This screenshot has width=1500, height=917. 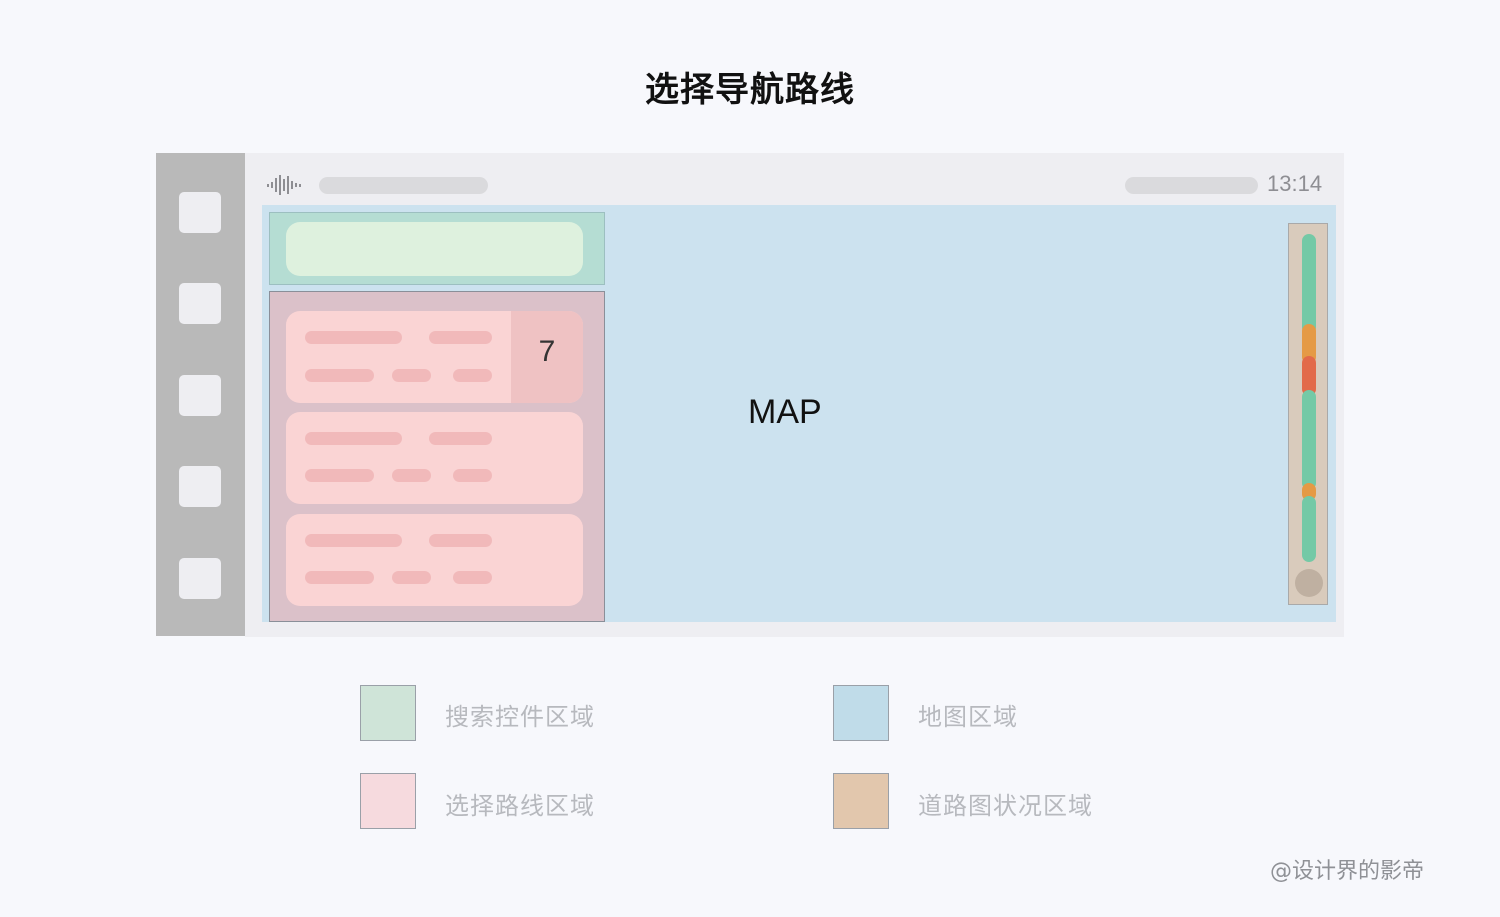 I want to click on map-label: MAP, so click(x=785, y=412).